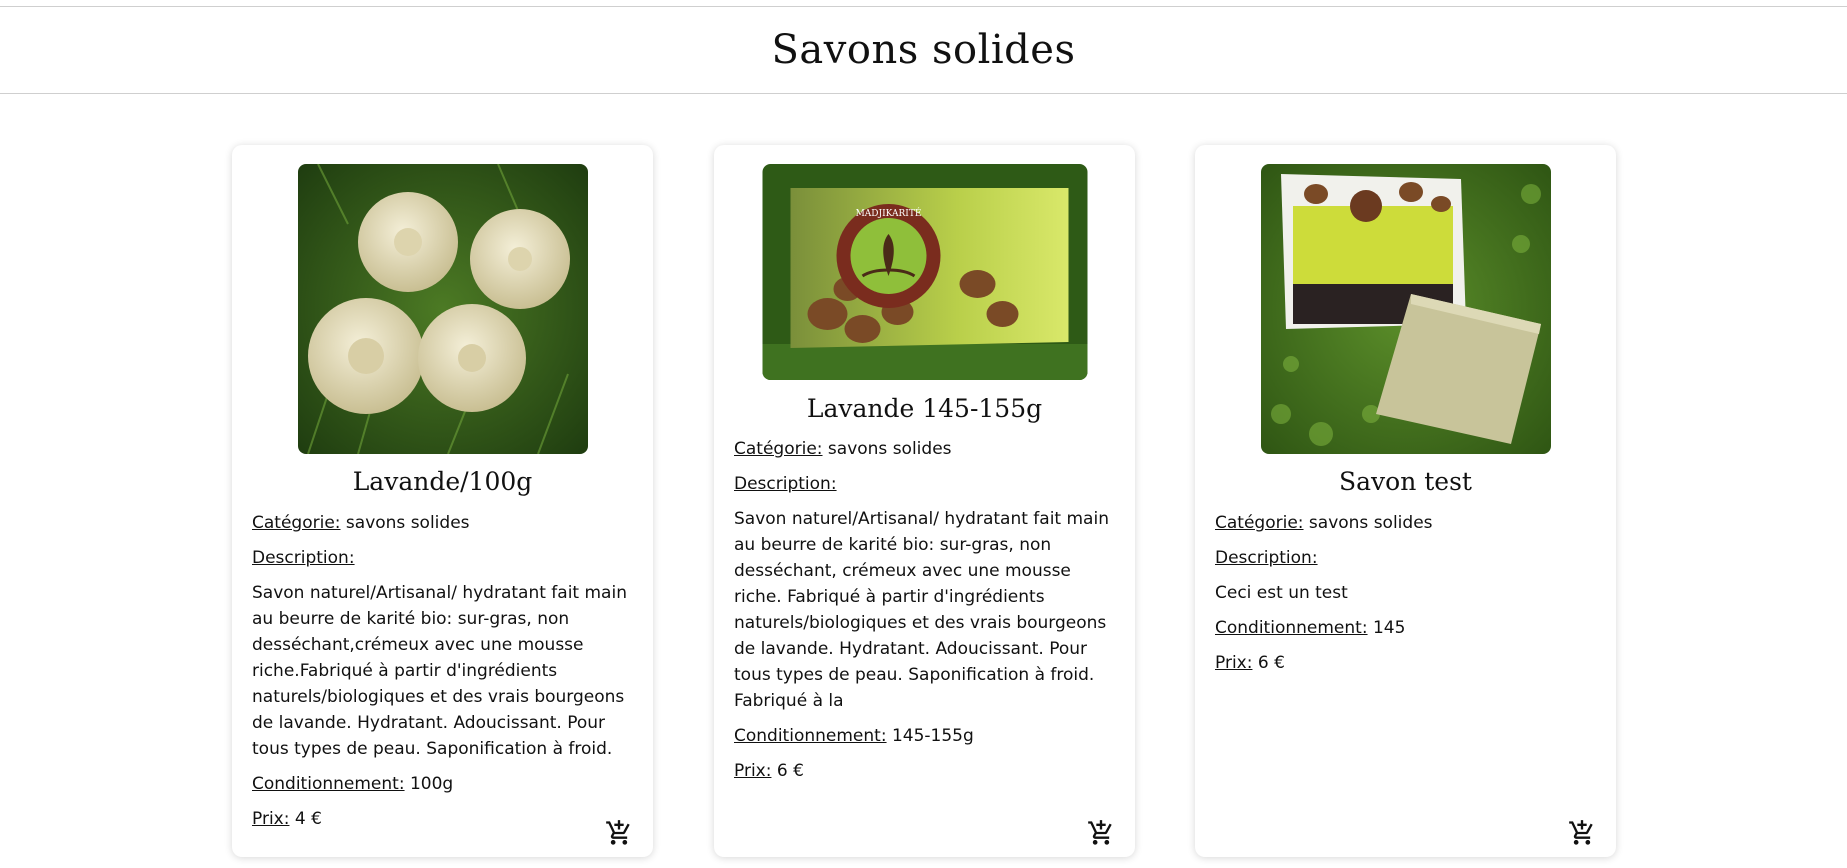 The width and height of the screenshot is (1847, 868). I want to click on box-logo-text: MADJIKARITÉ, so click(888, 213).